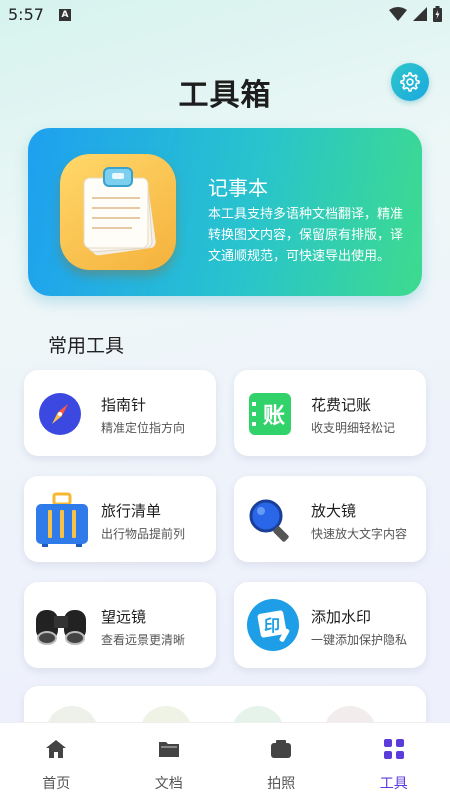 The height and width of the screenshot is (800, 450). I want to click on section-title: 常用工具, so click(86, 346).